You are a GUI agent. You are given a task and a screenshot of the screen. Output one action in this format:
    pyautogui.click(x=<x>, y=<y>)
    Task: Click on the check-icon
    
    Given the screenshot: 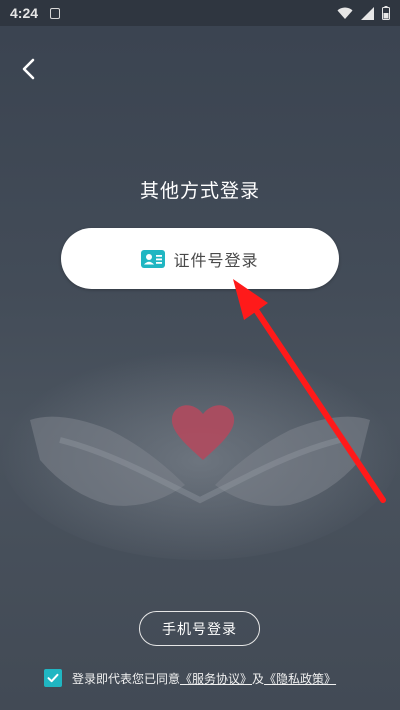 What is the action you would take?
    pyautogui.click(x=53, y=678)
    